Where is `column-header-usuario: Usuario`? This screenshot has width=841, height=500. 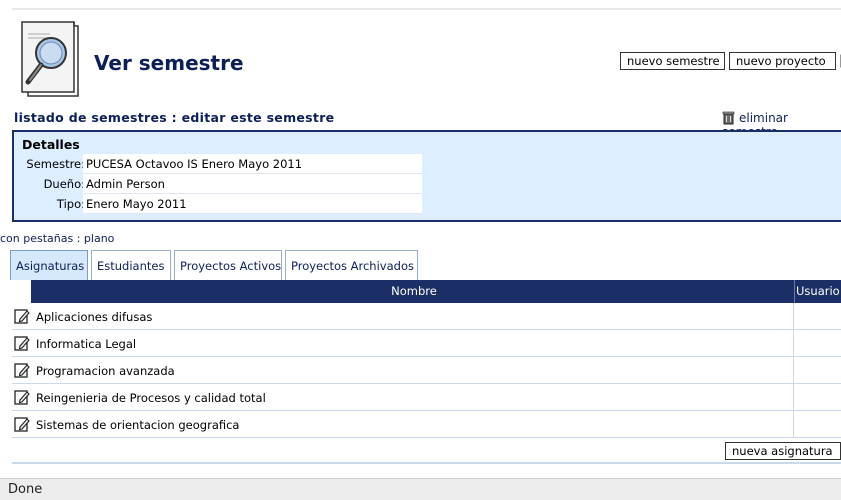
column-header-usuario: Usuario is located at coordinates (818, 291).